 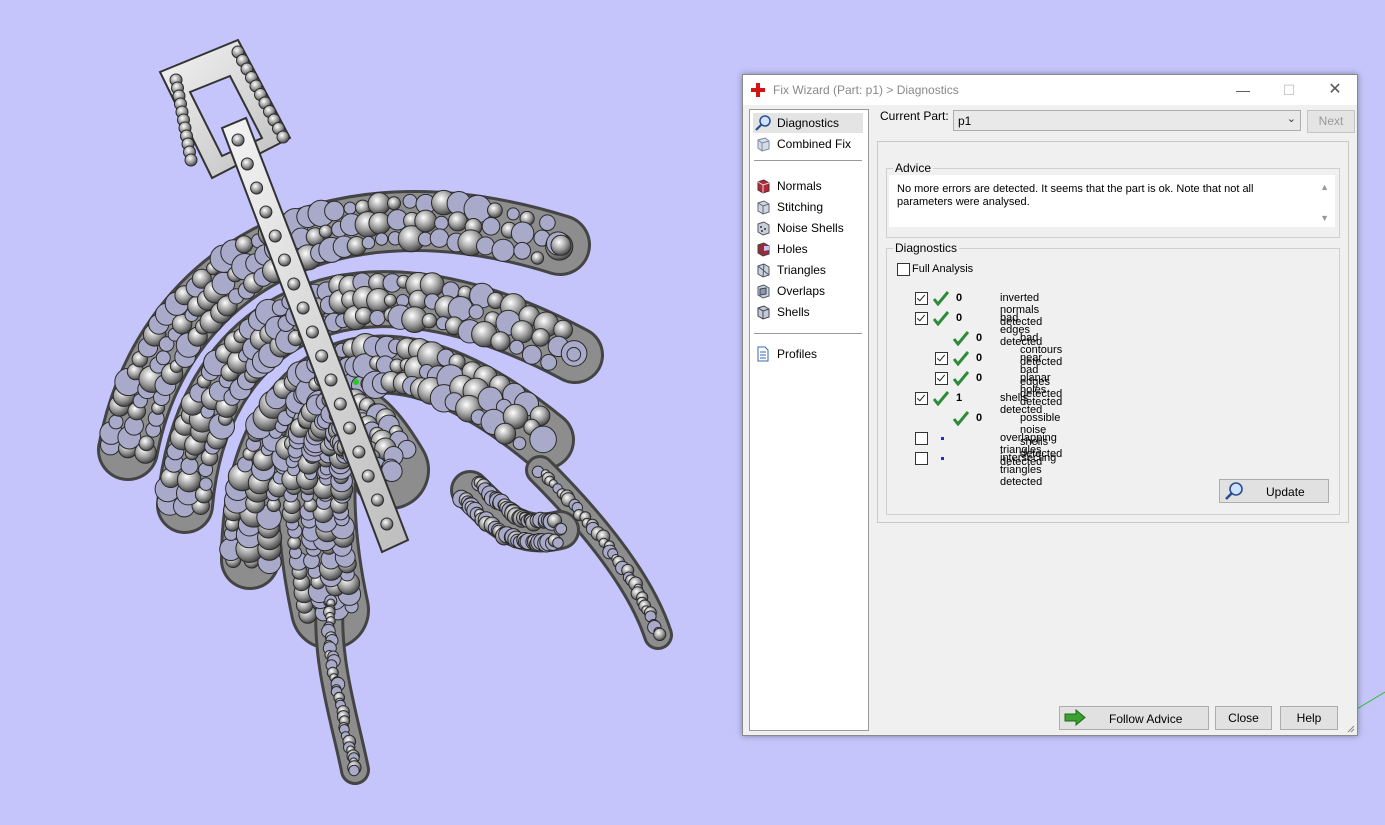 I want to click on nav-separator, so click(x=808, y=160).